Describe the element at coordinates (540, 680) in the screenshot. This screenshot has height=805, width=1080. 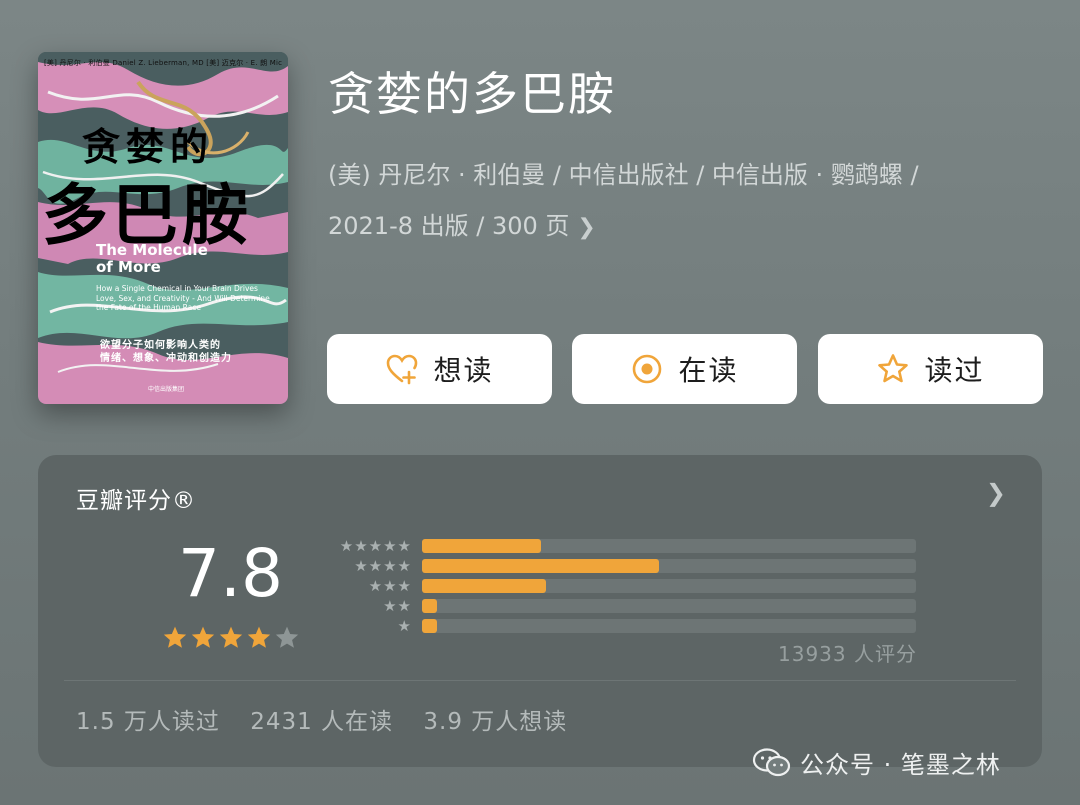
I see `divider` at that location.